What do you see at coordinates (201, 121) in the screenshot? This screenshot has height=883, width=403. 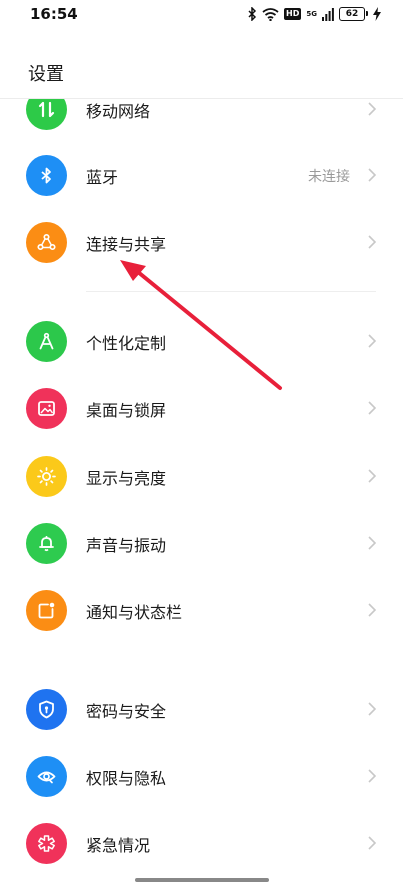 I see `settings-item-mobile-network: 移动网络` at bounding box center [201, 121].